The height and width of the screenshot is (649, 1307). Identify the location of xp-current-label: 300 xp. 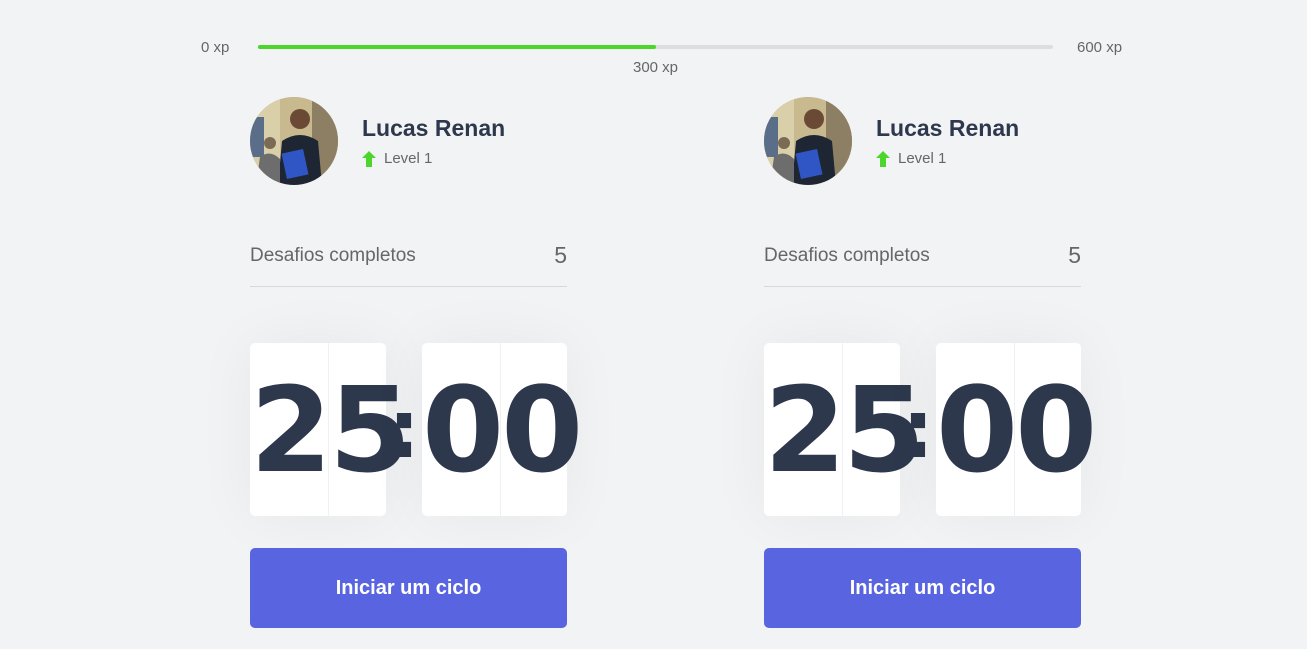
(655, 67).